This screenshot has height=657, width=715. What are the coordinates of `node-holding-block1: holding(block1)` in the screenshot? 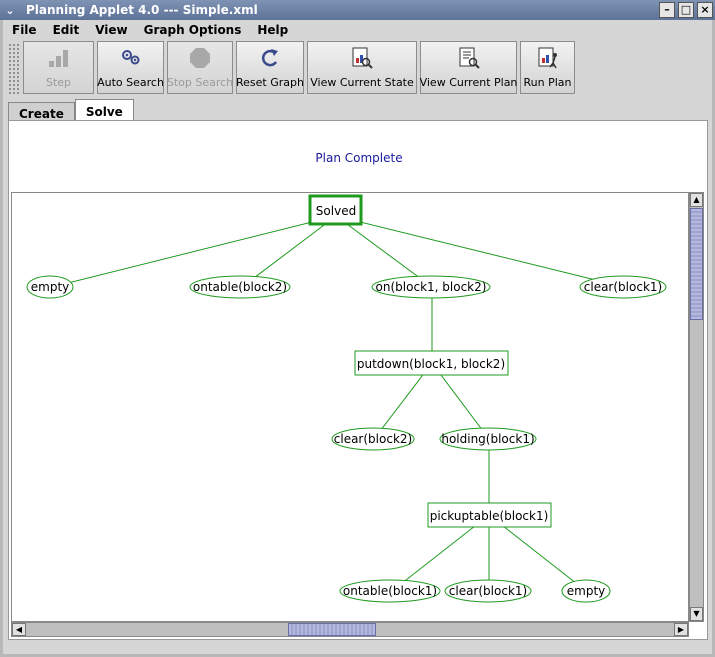 It's located at (488, 439).